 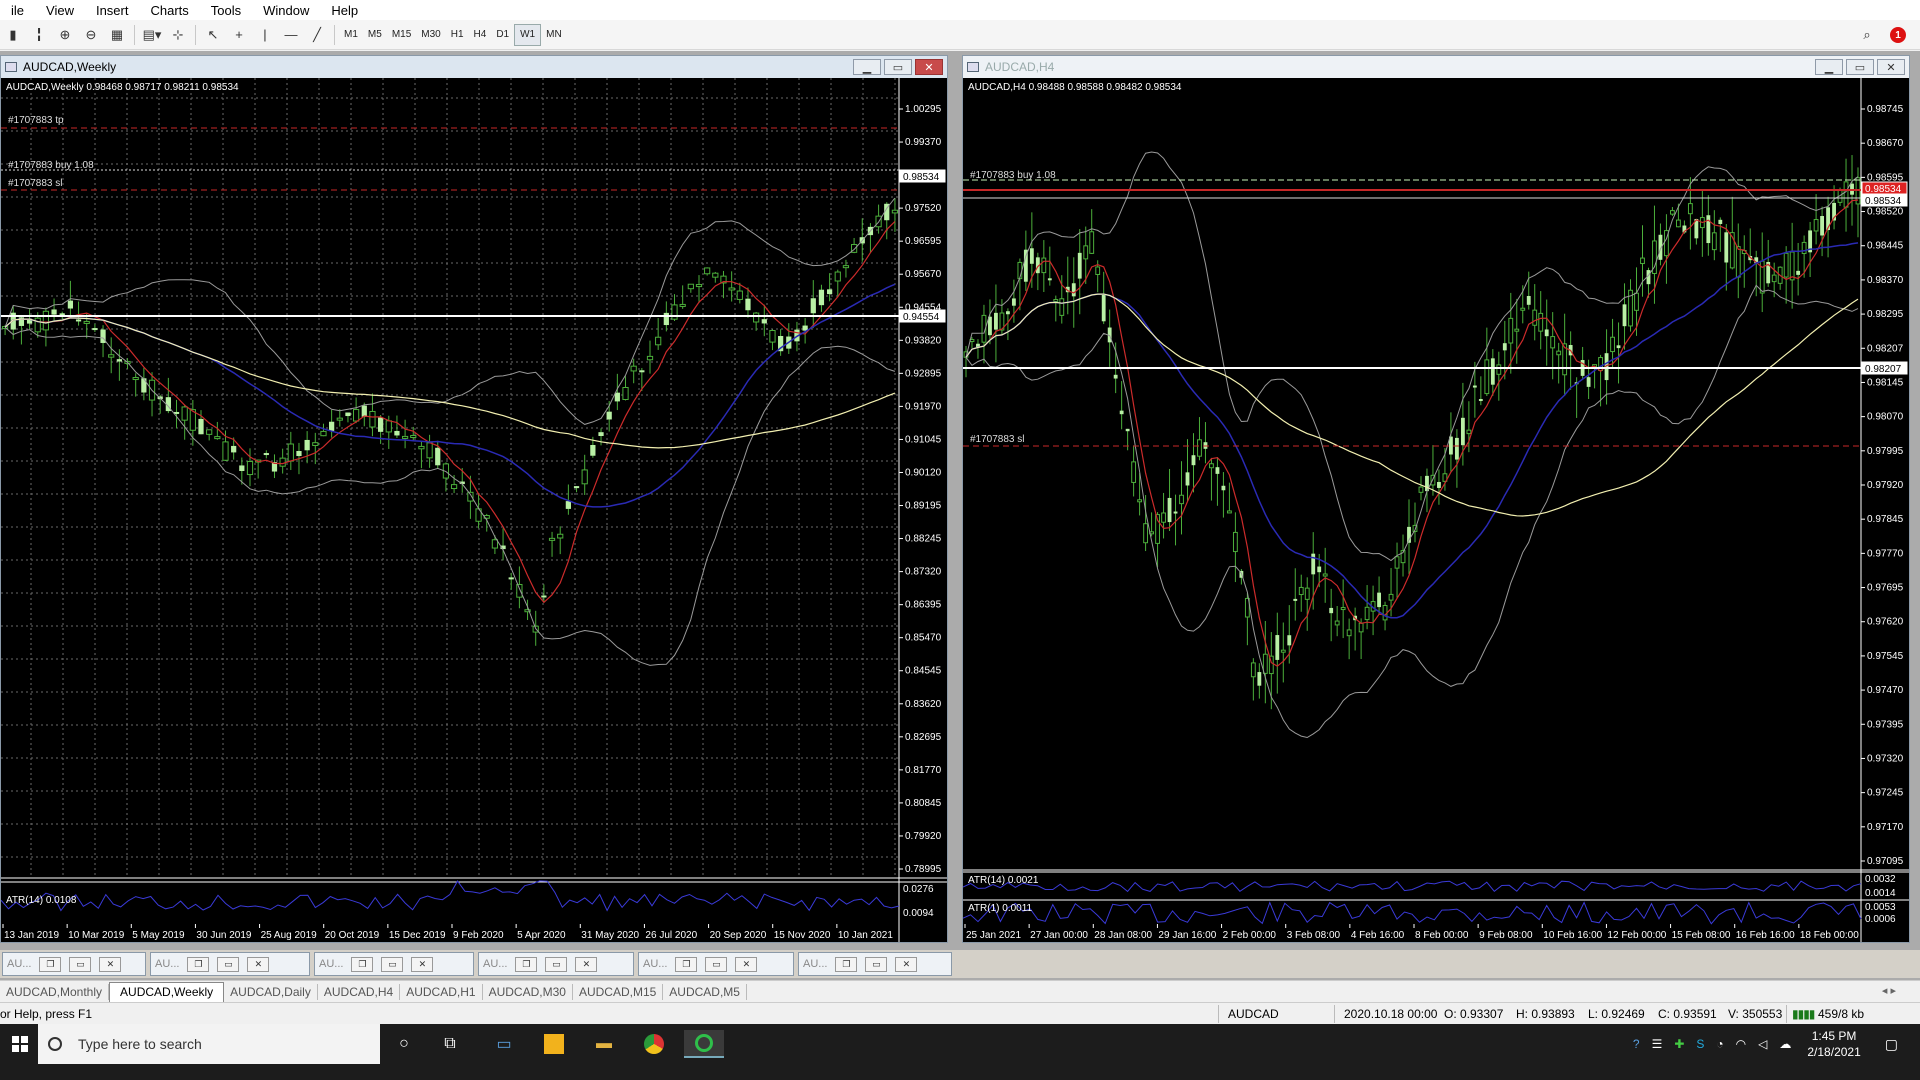 I want to click on metatrader-icon, so click(x=704, y=1044).